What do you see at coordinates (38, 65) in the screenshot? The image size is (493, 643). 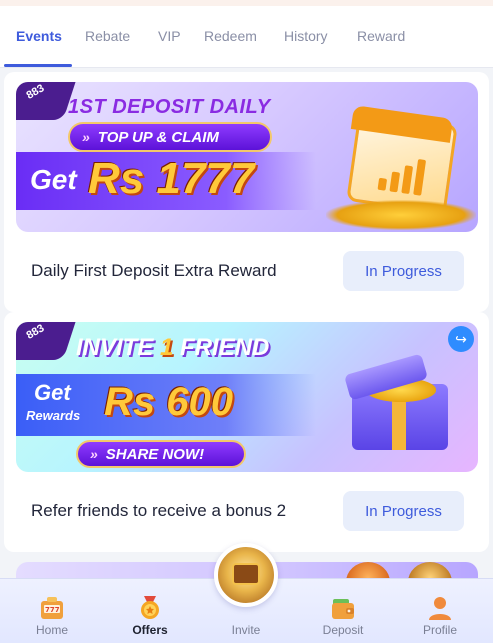 I see `active-tab-indicator` at bounding box center [38, 65].